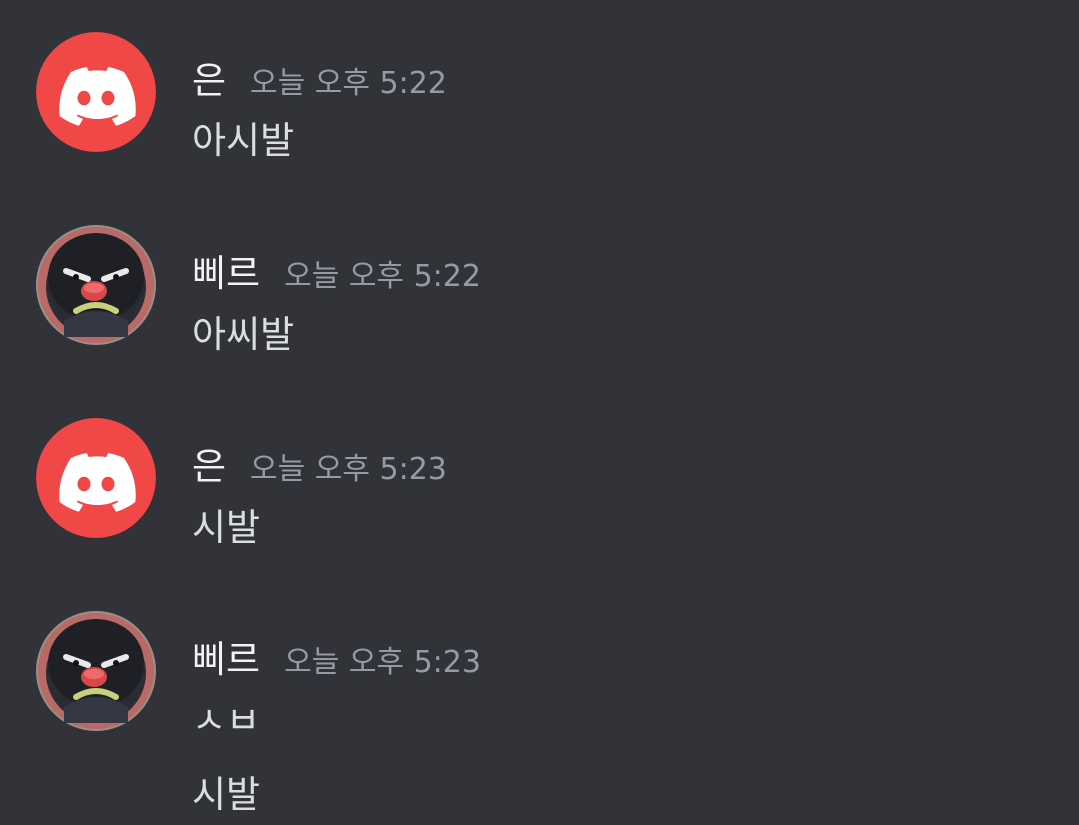  I want to click on message-content: 아씨발, so click(243, 334).